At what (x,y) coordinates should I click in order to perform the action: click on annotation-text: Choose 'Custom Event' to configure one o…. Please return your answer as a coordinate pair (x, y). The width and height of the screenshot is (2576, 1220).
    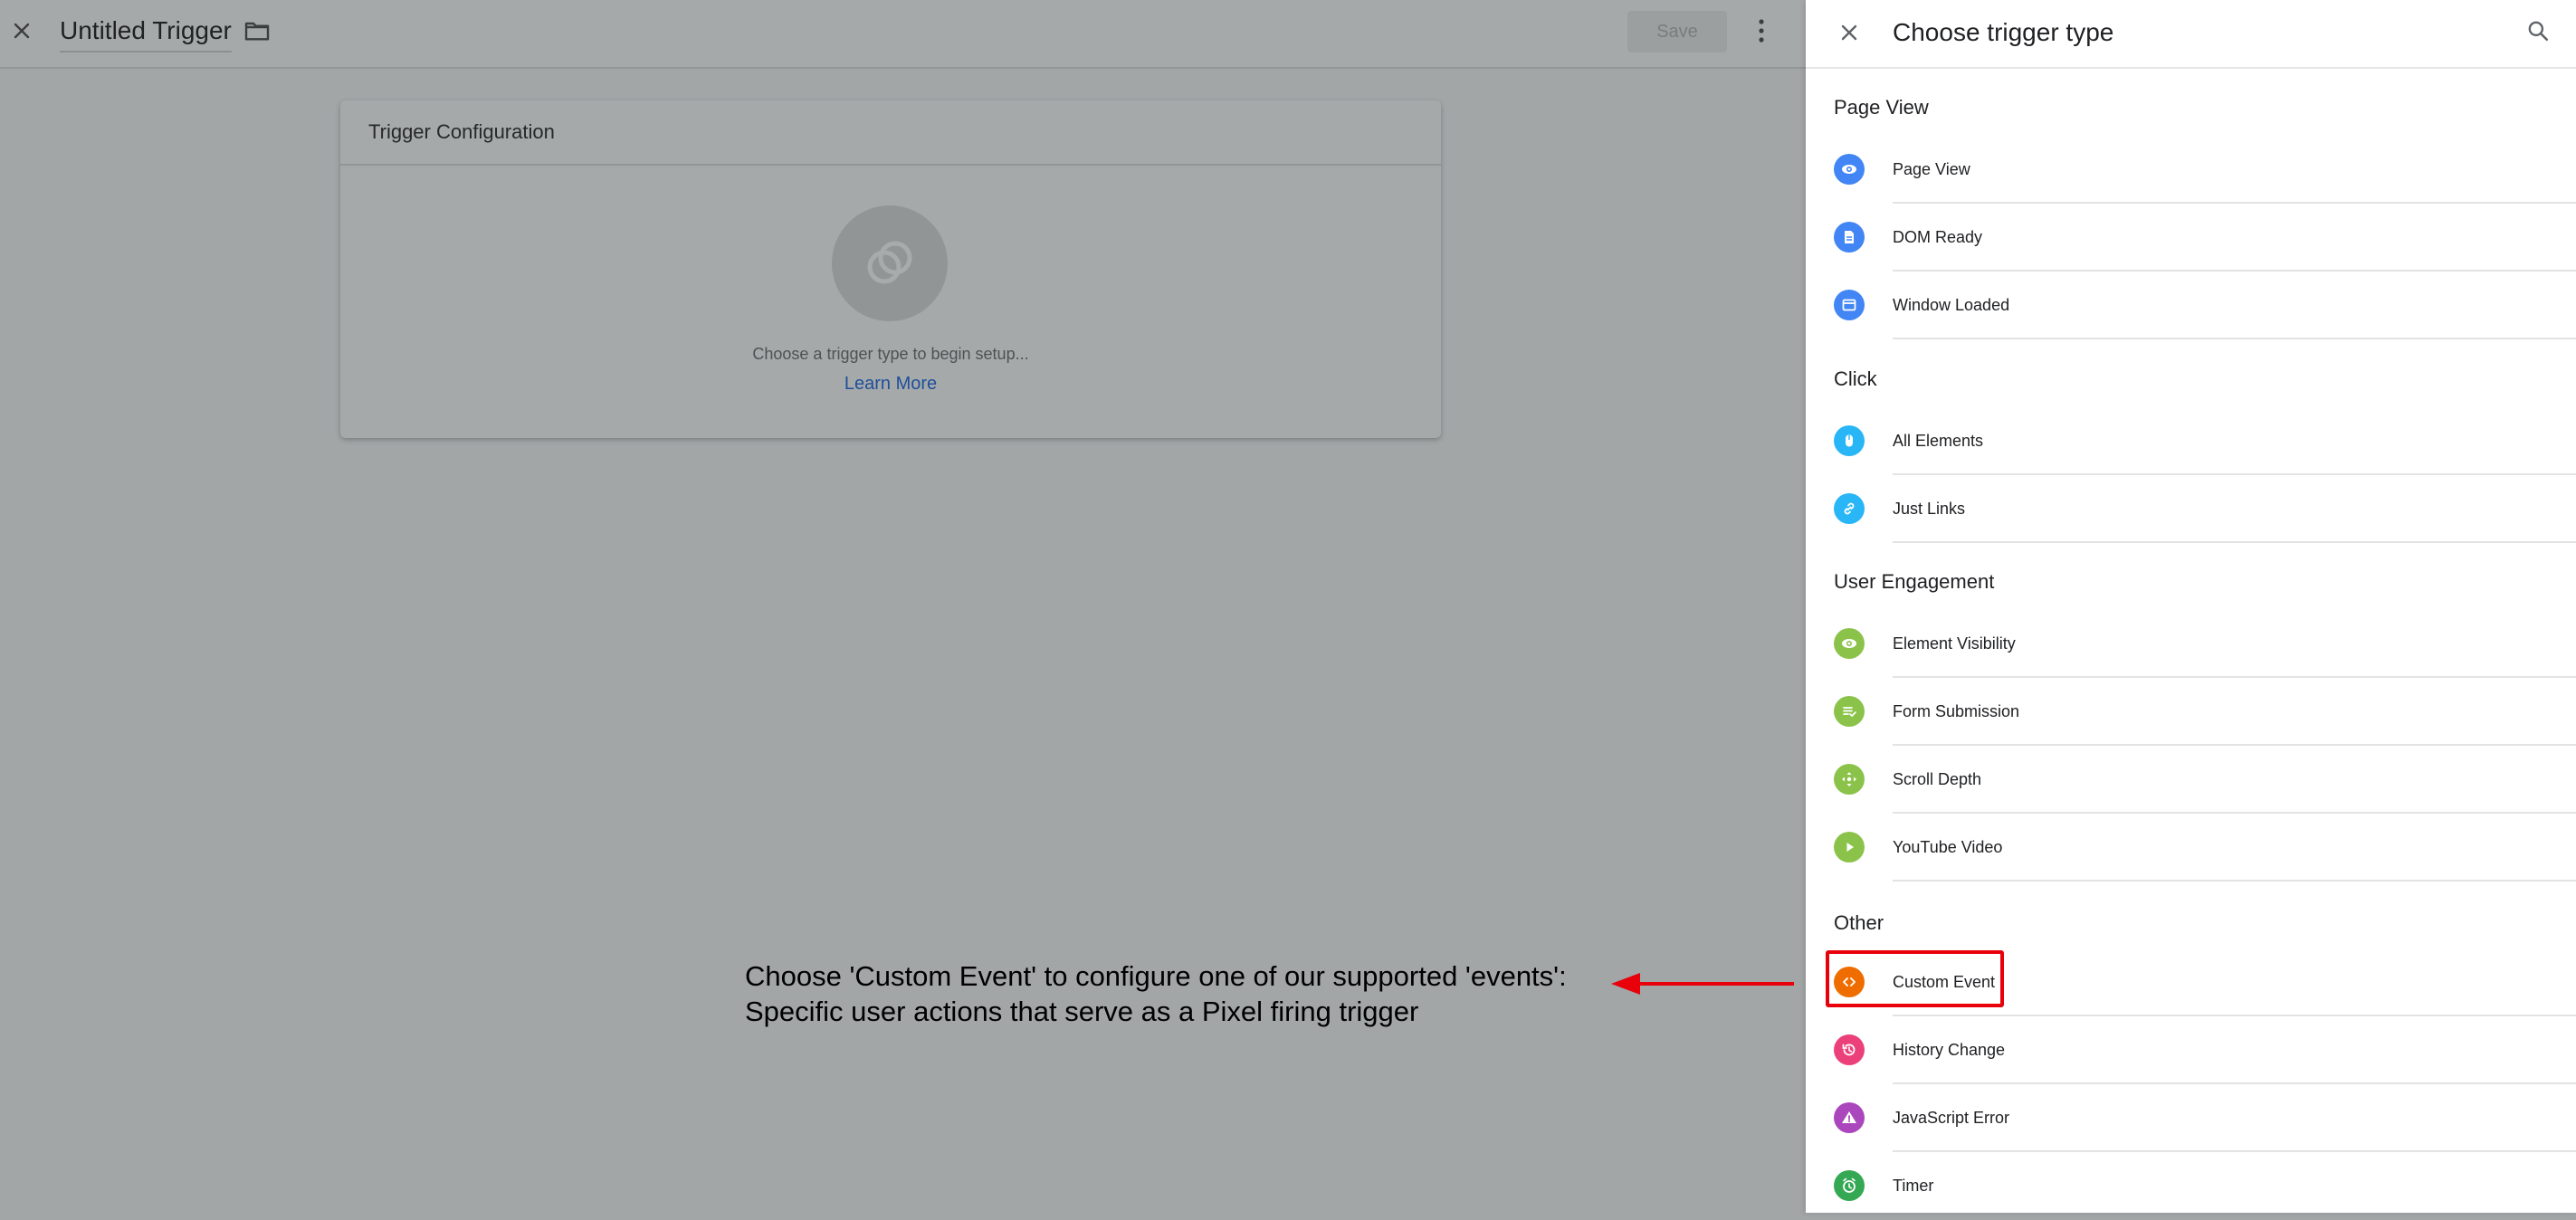
    Looking at the image, I should click on (1156, 993).